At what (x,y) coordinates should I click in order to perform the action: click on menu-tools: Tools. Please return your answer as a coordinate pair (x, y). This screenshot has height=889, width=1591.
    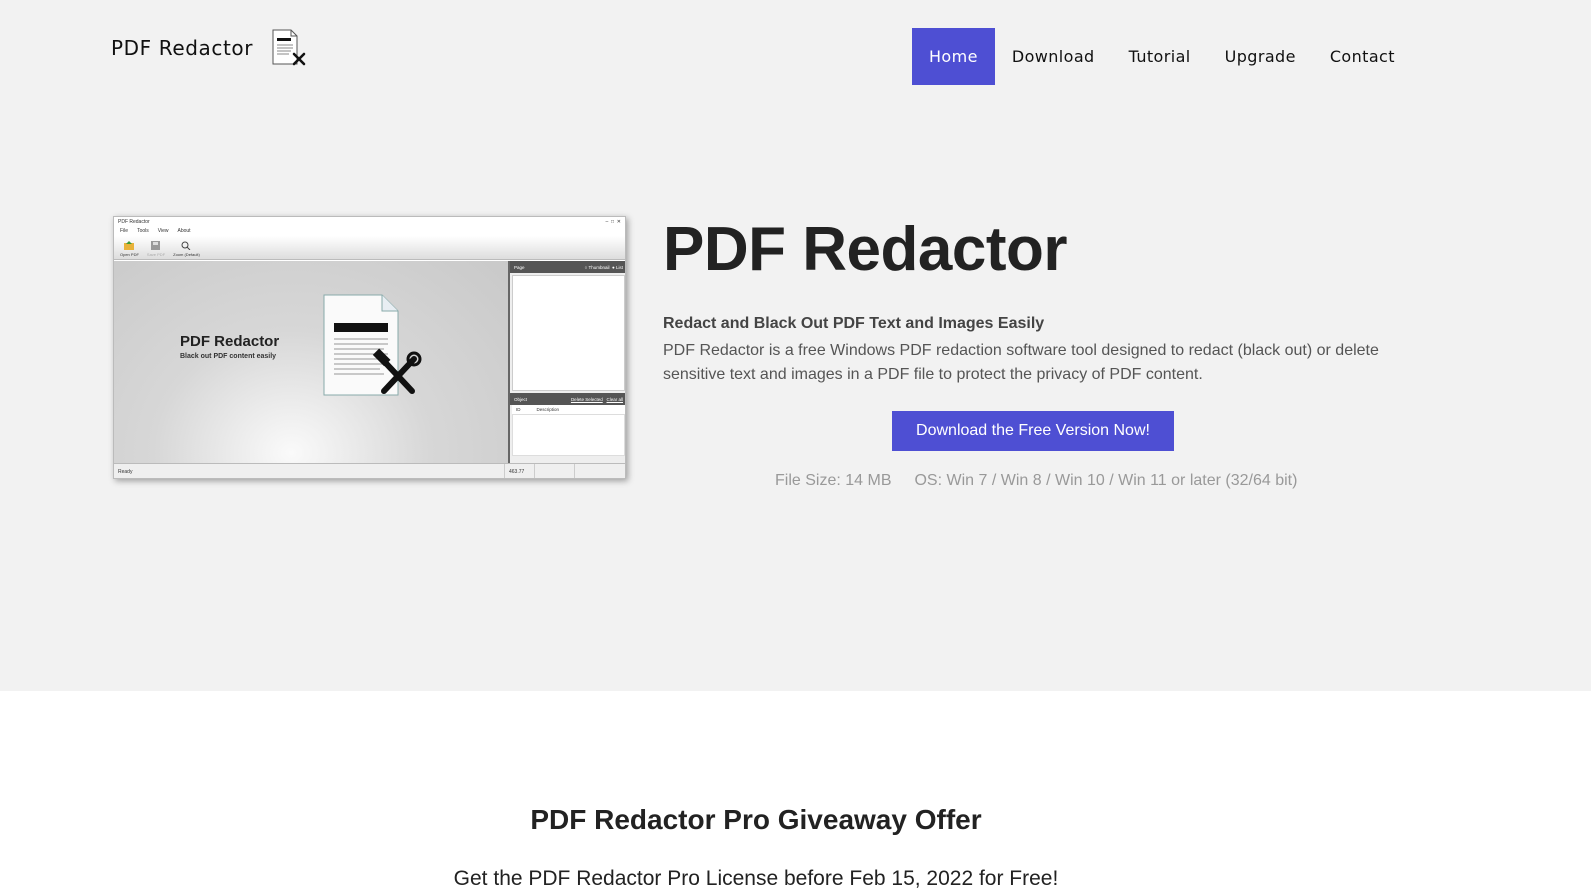
    Looking at the image, I should click on (143, 231).